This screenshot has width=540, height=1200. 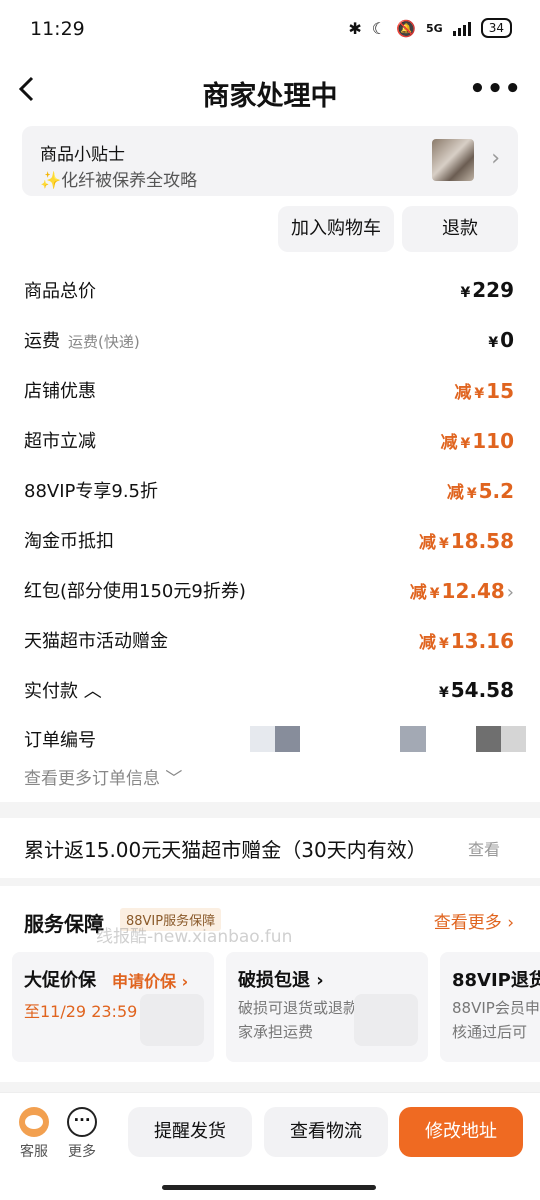 What do you see at coordinates (496, 1020) in the screenshot?
I see `svc-desc: 88VIP会员申 核通过后可` at bounding box center [496, 1020].